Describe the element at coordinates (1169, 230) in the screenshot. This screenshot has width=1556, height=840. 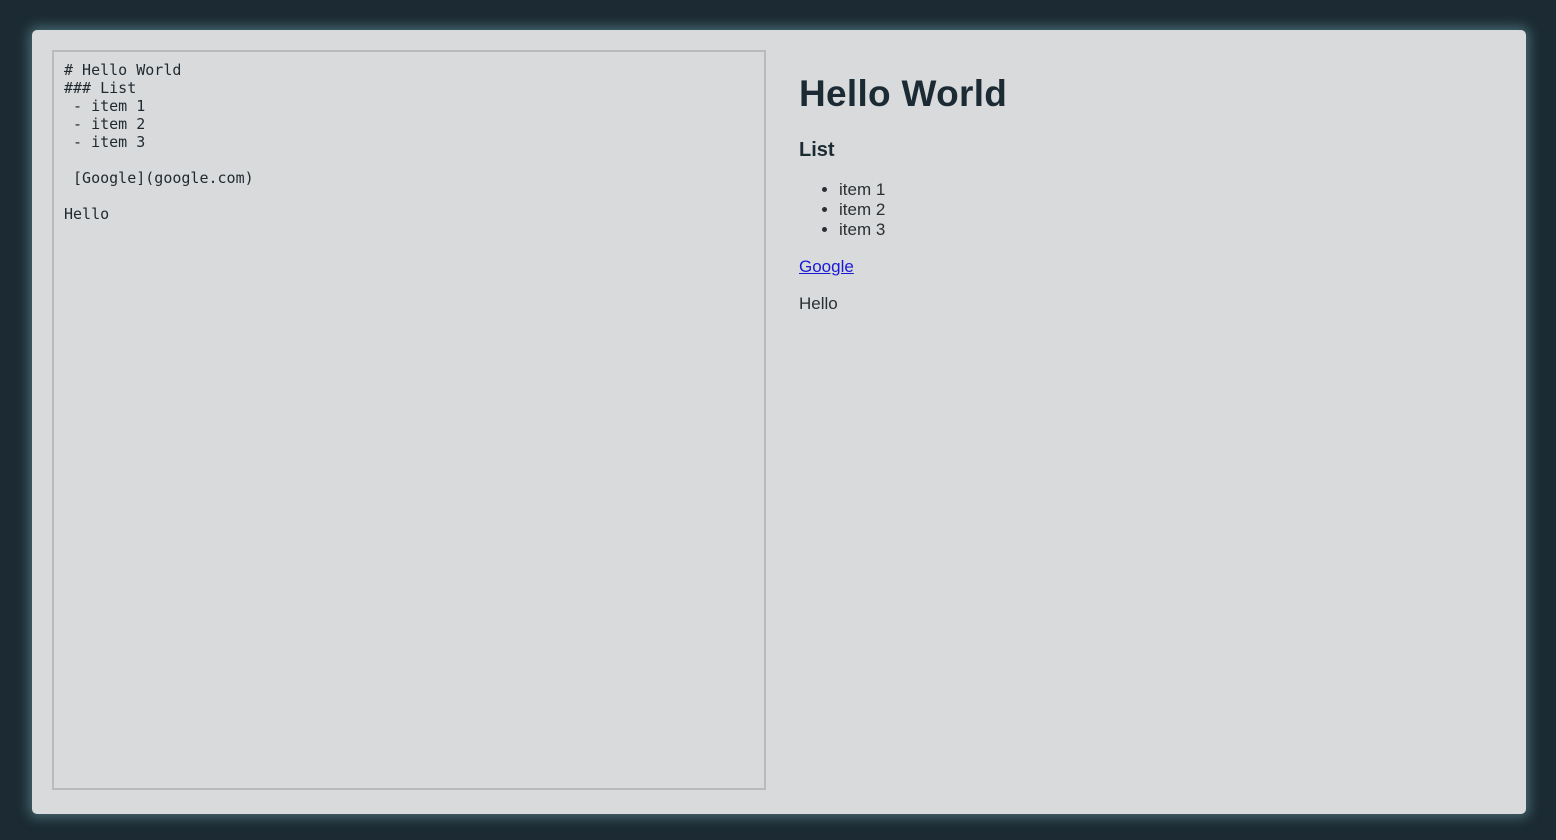
I see `list-item: item 3` at that location.